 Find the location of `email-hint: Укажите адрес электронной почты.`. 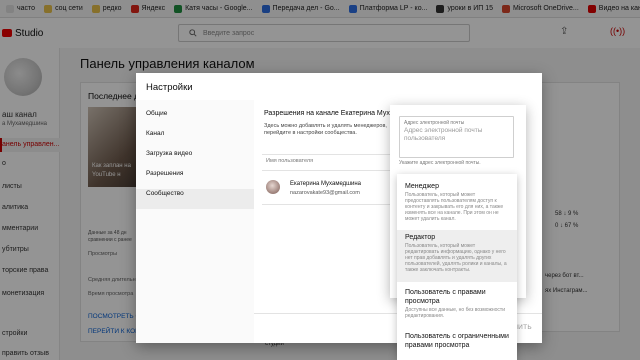

email-hint: Укажите адрес электронной почты. is located at coordinates (440, 163).